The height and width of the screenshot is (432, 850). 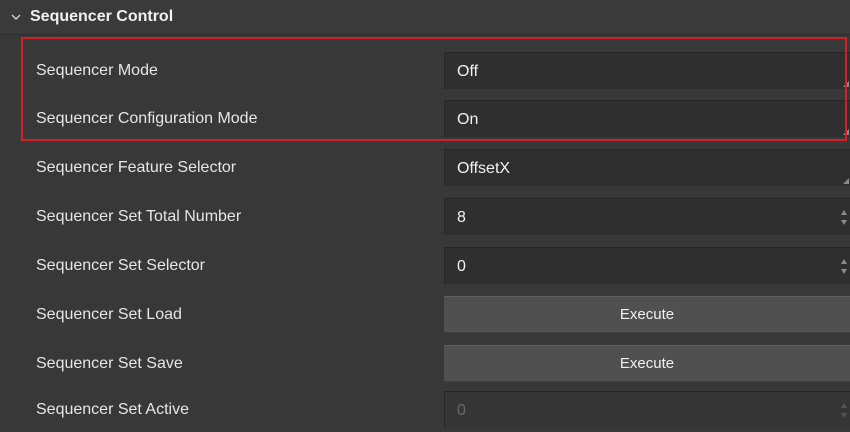 What do you see at coordinates (484, 168) in the screenshot?
I see `field-value: OffsetX` at bounding box center [484, 168].